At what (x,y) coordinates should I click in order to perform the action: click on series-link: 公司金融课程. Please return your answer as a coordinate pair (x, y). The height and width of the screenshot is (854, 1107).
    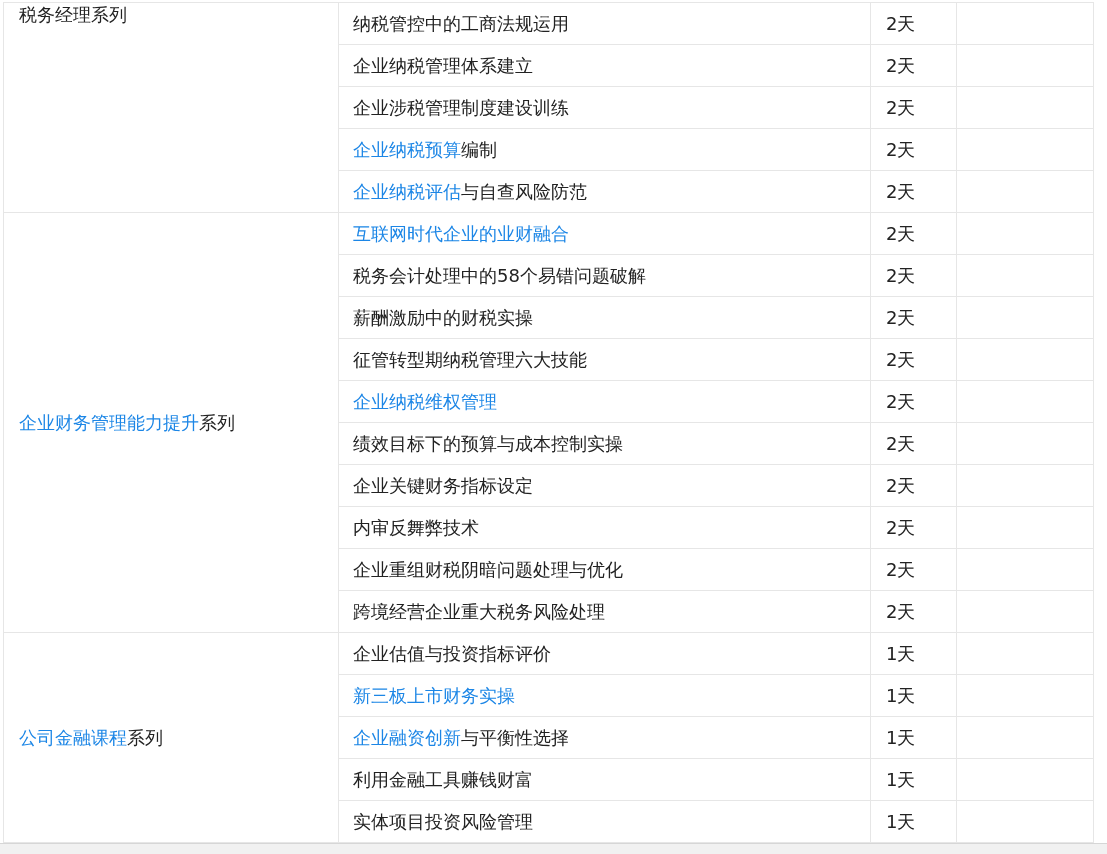
    Looking at the image, I should click on (73, 737).